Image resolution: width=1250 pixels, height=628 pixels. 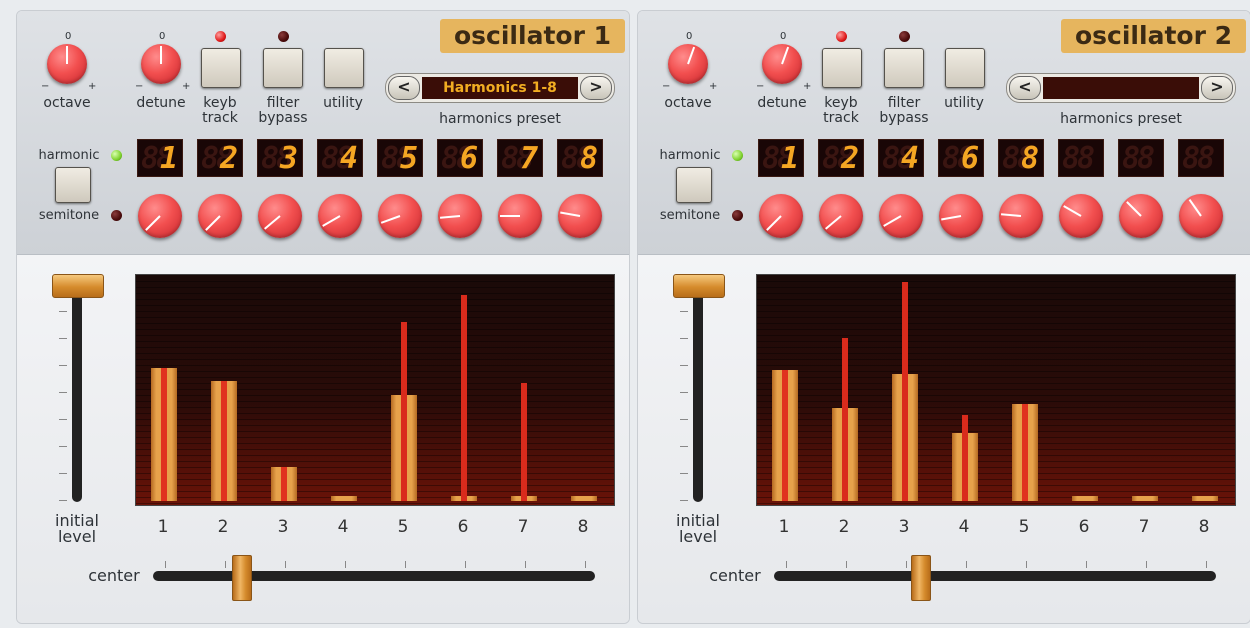 What do you see at coordinates (1084, 527) in the screenshot?
I see `harmonic-number-label: 6` at bounding box center [1084, 527].